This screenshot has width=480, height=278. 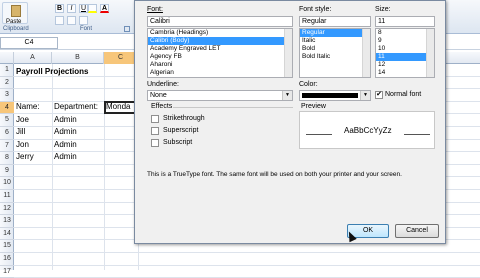 What do you see at coordinates (417, 134) in the screenshot?
I see `preview-line-right` at bounding box center [417, 134].